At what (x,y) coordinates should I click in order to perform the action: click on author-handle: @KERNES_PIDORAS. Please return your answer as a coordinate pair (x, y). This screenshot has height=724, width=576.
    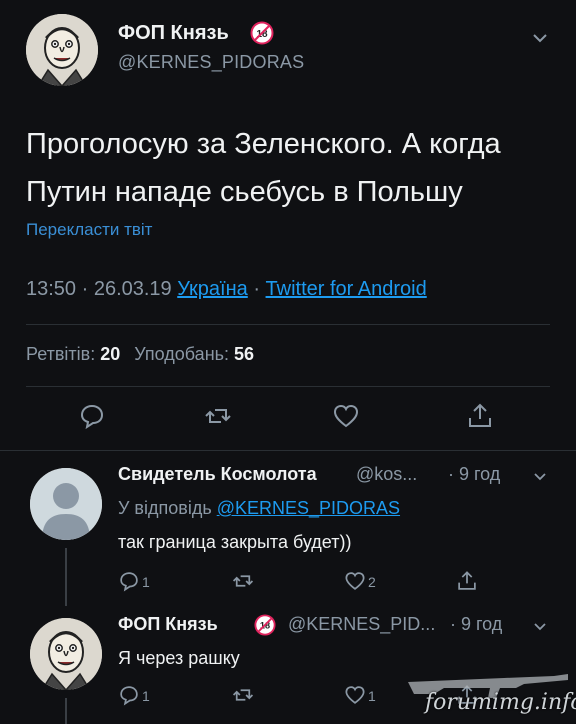
    Looking at the image, I should click on (211, 62).